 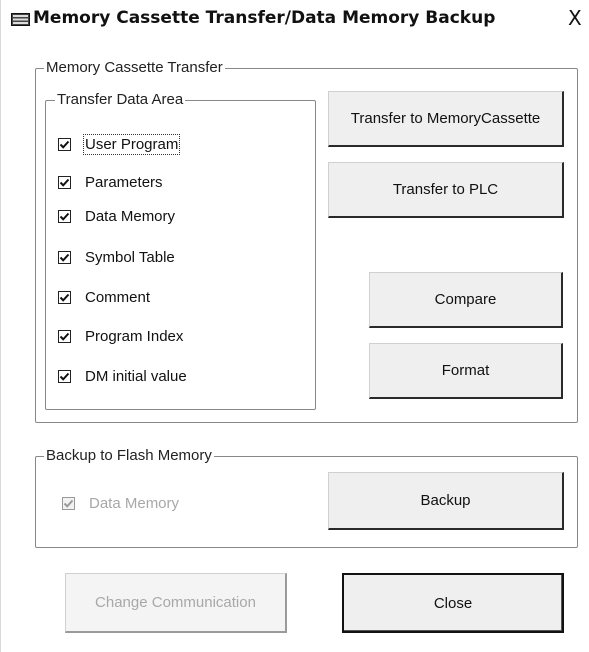 What do you see at coordinates (130, 257) in the screenshot?
I see `checkbox-label: Symbol Table` at bounding box center [130, 257].